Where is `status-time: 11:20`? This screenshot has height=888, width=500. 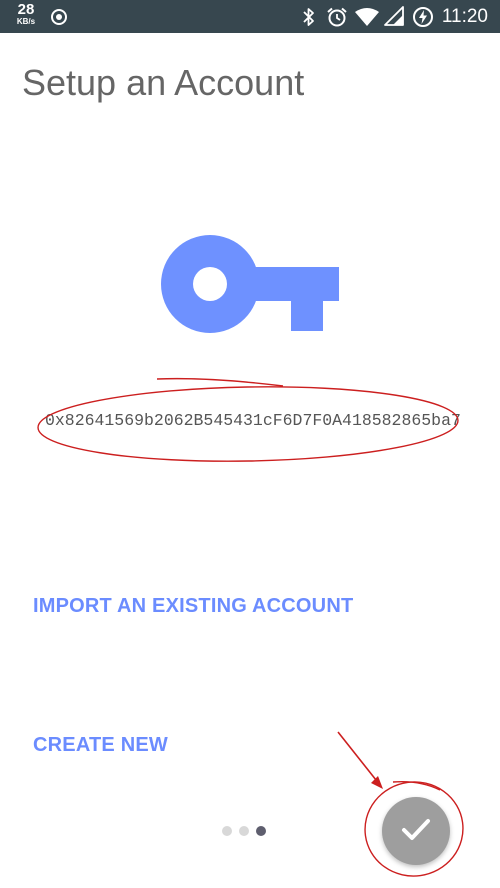
status-time: 11:20 is located at coordinates (464, 16).